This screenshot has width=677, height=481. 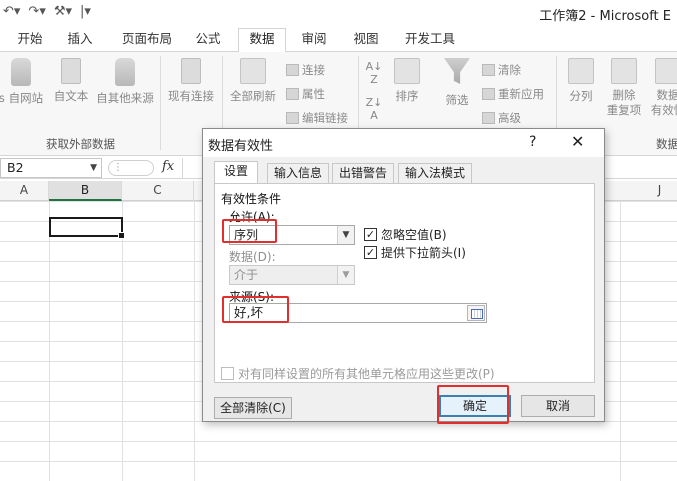 I want to click on text-file-icon, so click(x=71, y=71).